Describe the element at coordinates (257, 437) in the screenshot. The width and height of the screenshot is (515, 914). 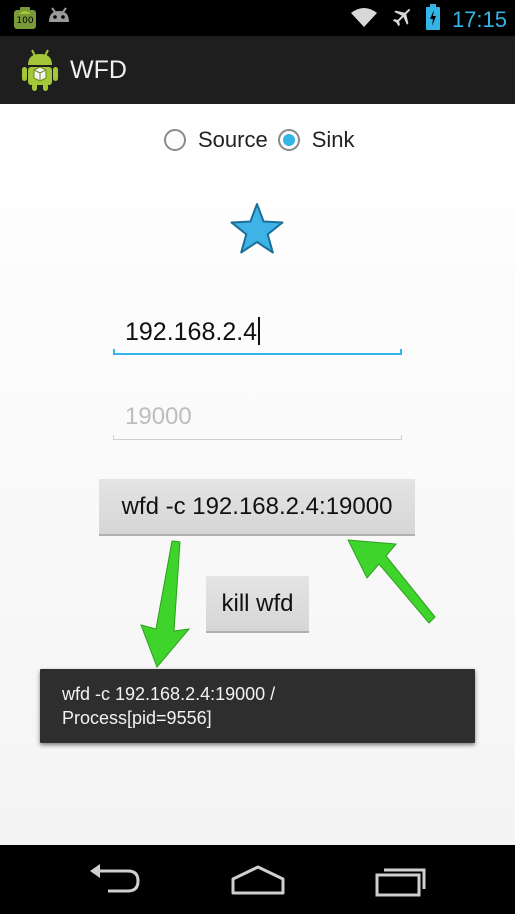
I see `port-field-underline` at that location.